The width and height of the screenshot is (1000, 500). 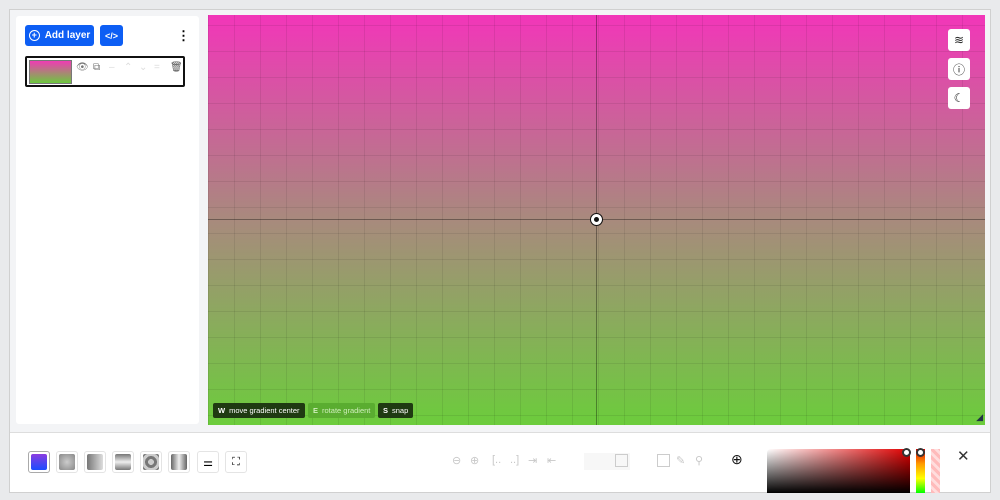 What do you see at coordinates (112, 67) in the screenshot?
I see `move-up-icon: –` at bounding box center [112, 67].